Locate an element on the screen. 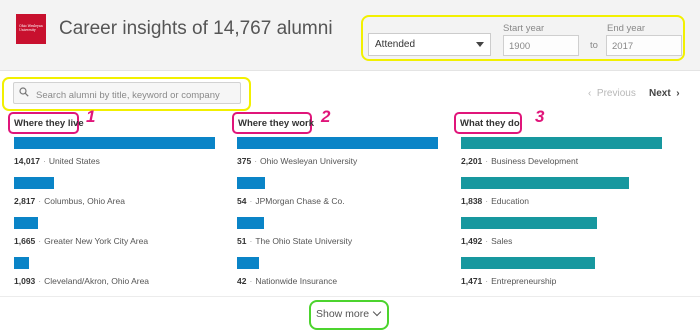  previous-label: Previous is located at coordinates (616, 93).